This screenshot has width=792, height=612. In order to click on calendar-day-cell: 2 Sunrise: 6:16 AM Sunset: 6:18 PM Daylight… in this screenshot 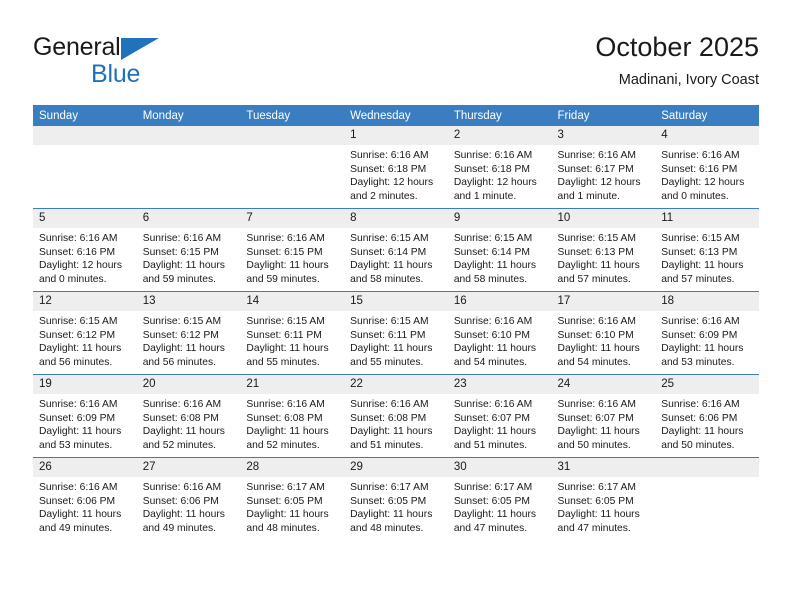, I will do `click(499, 167)`.